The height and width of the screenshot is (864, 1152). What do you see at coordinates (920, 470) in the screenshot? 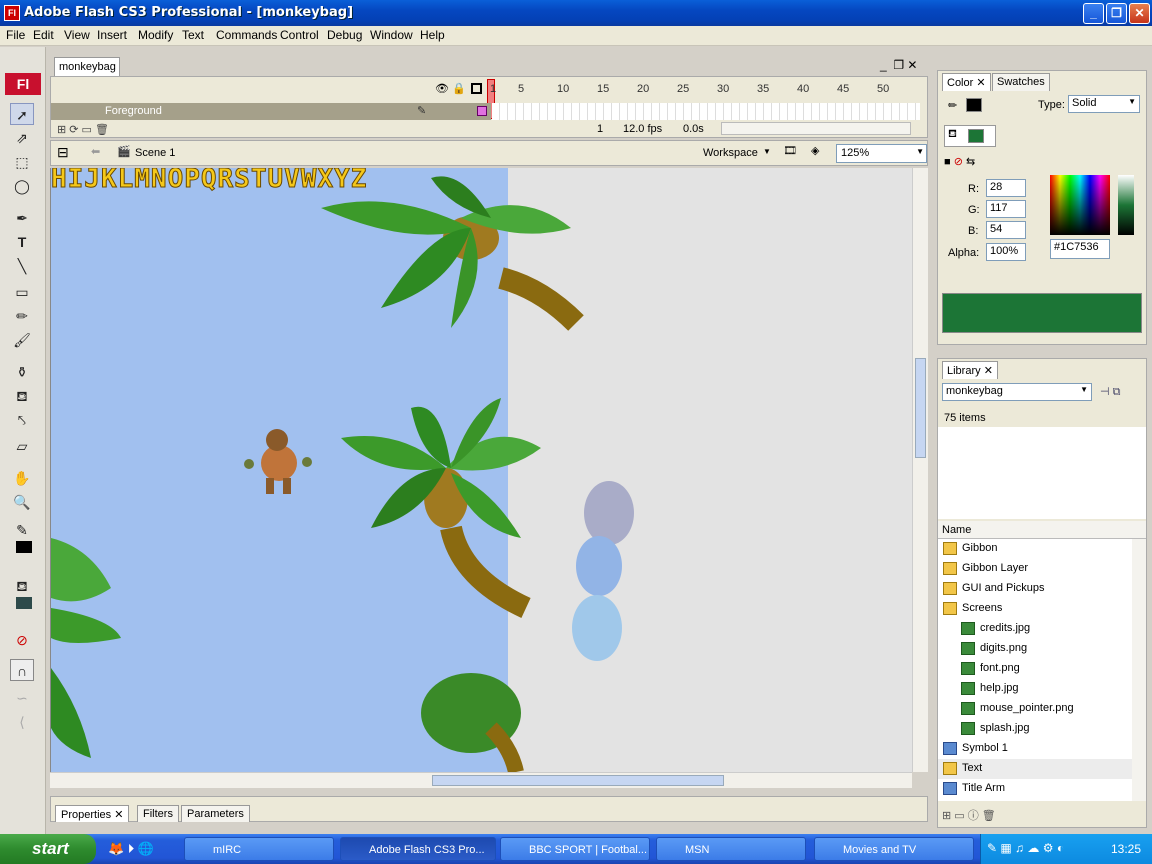
I see `stage-vertical-scrollbar` at bounding box center [920, 470].